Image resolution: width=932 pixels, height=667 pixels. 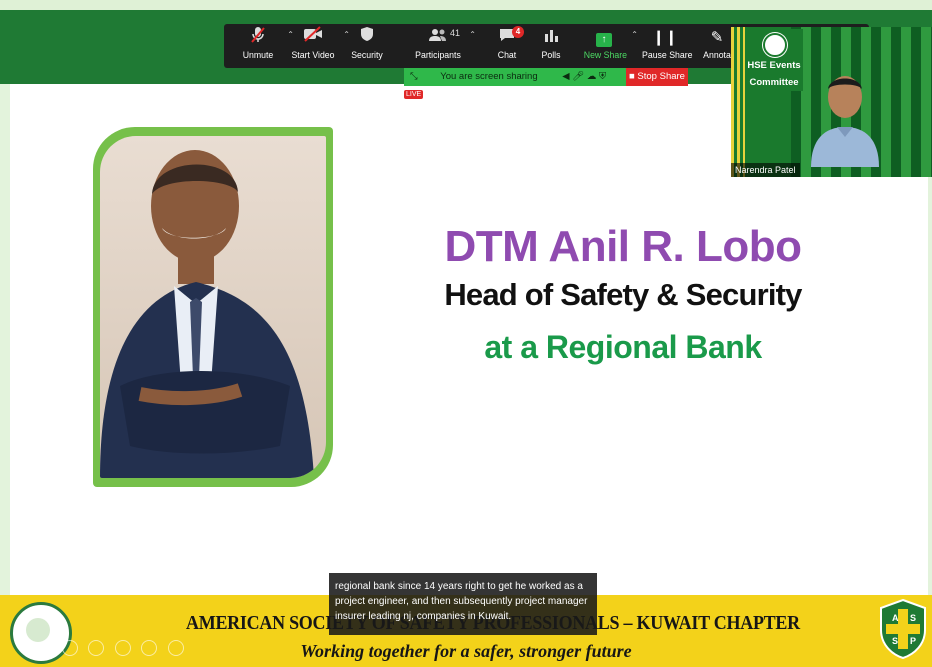 What do you see at coordinates (913, 641) in the screenshot?
I see `assp-letter-p: P` at bounding box center [913, 641].